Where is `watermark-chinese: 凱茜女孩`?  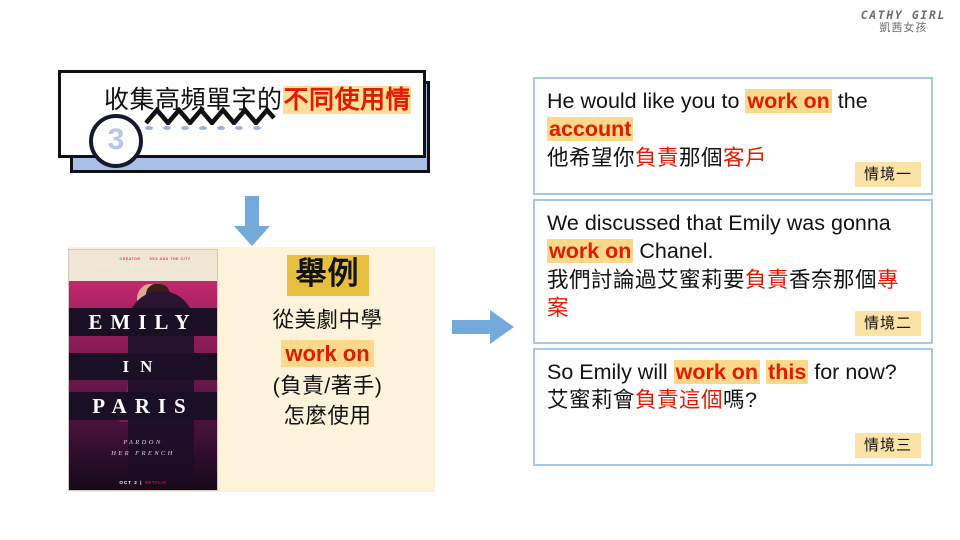
watermark-chinese: 凱茜女孩 is located at coordinates (903, 28).